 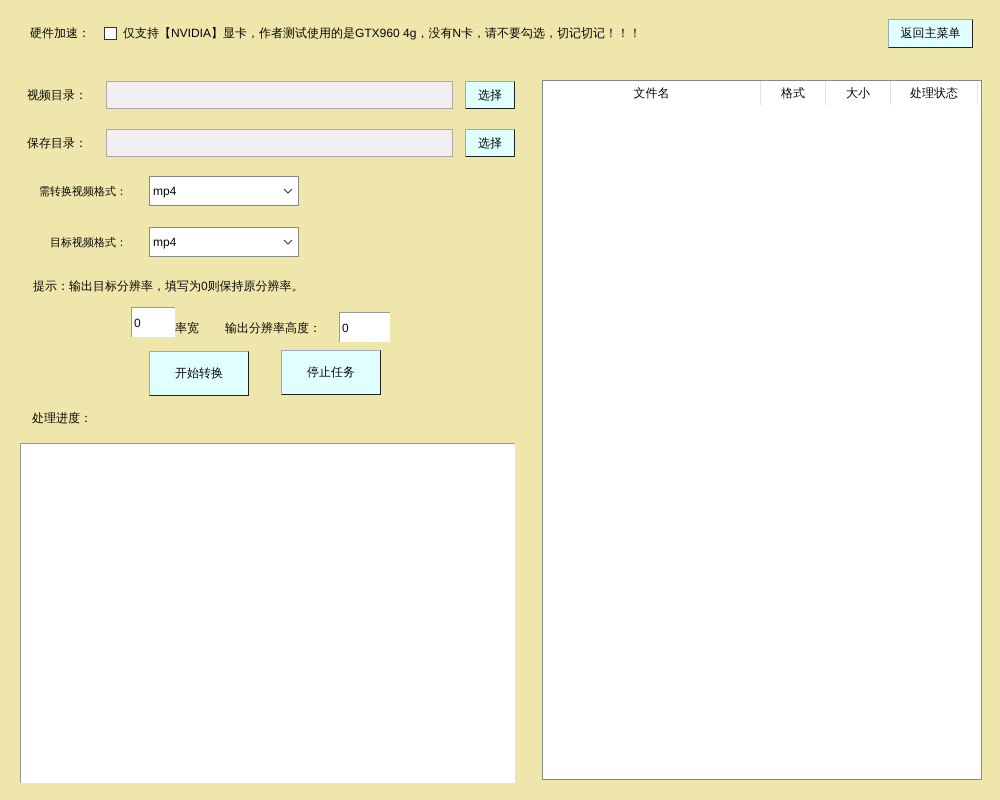 What do you see at coordinates (199, 373) in the screenshot?
I see `start-button: 开始转换` at bounding box center [199, 373].